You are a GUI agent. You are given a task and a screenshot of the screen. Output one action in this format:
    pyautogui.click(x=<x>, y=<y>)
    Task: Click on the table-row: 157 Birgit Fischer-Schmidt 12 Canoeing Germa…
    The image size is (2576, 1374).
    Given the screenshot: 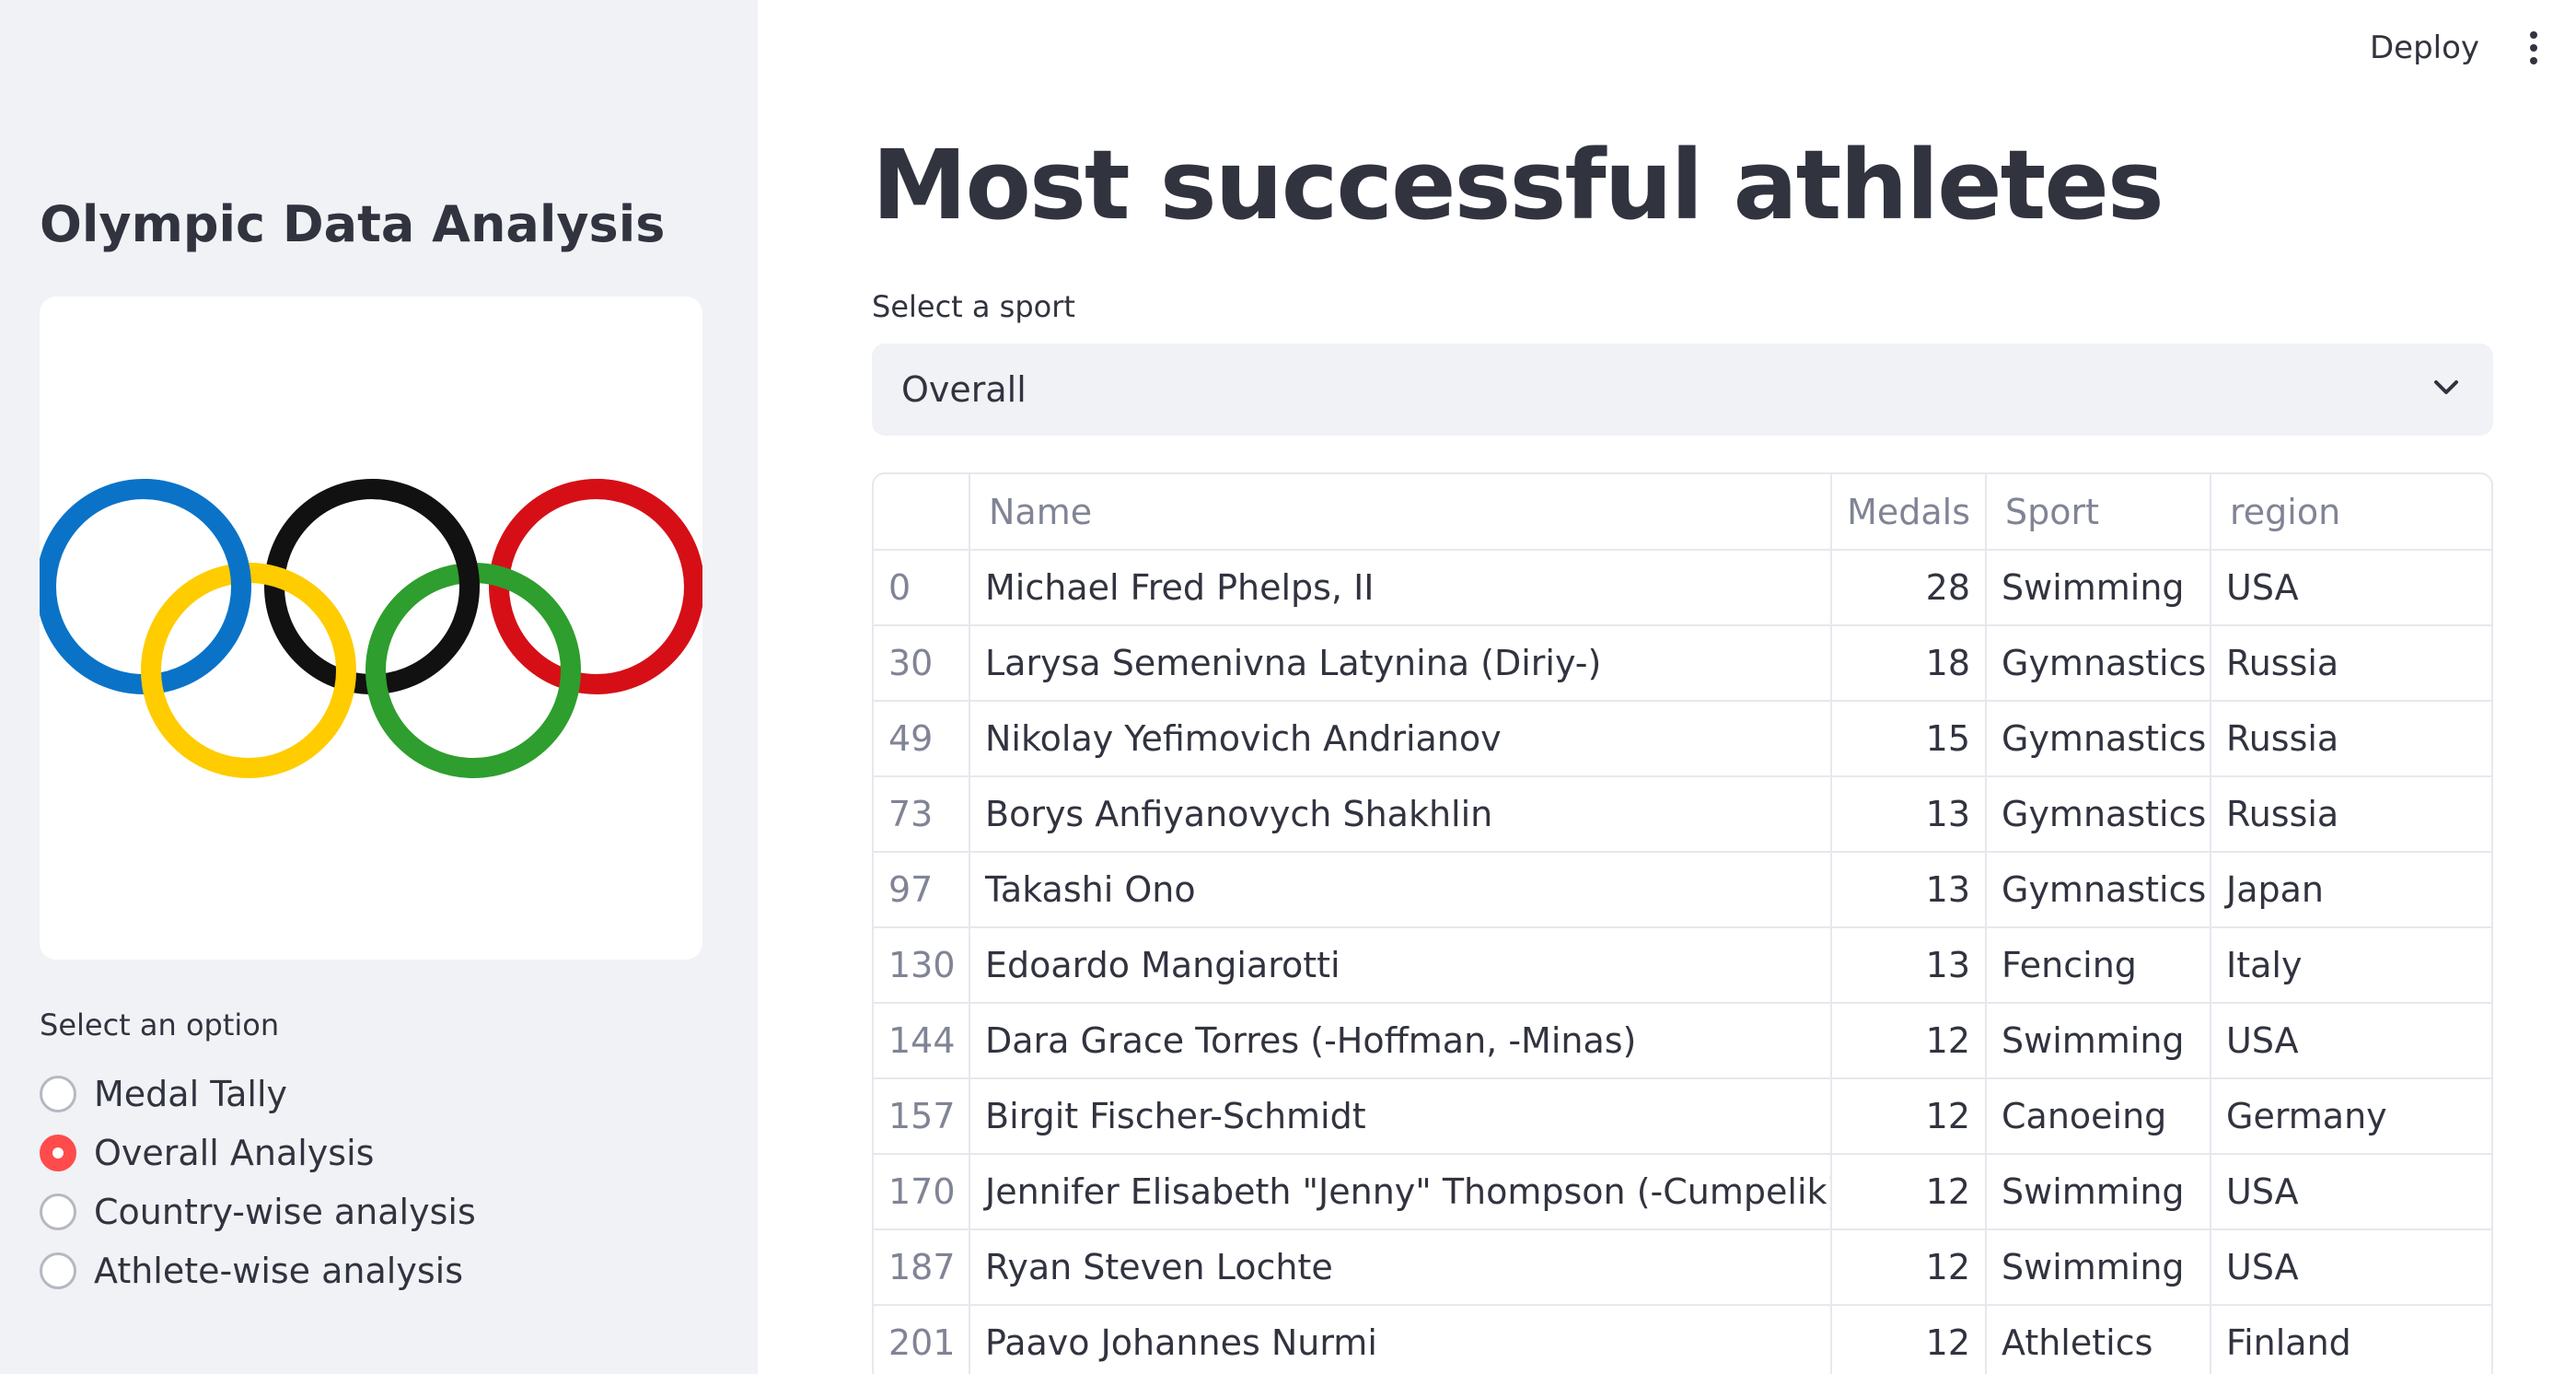 What is the action you would take?
    pyautogui.click(x=1682, y=1116)
    